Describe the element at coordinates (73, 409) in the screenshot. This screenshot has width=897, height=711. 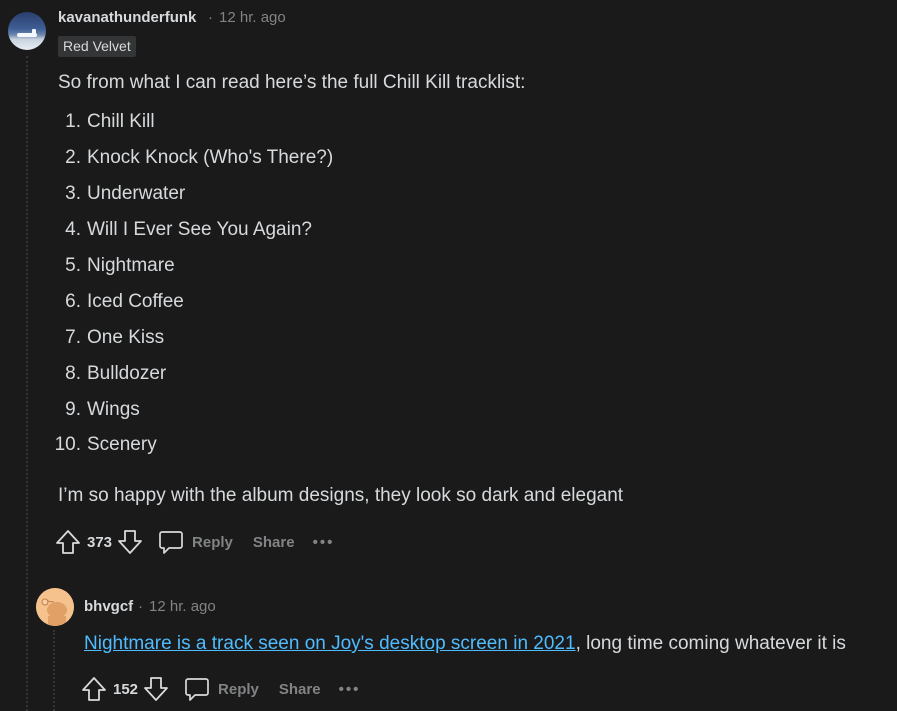
I see `track-number: 9.` at that location.